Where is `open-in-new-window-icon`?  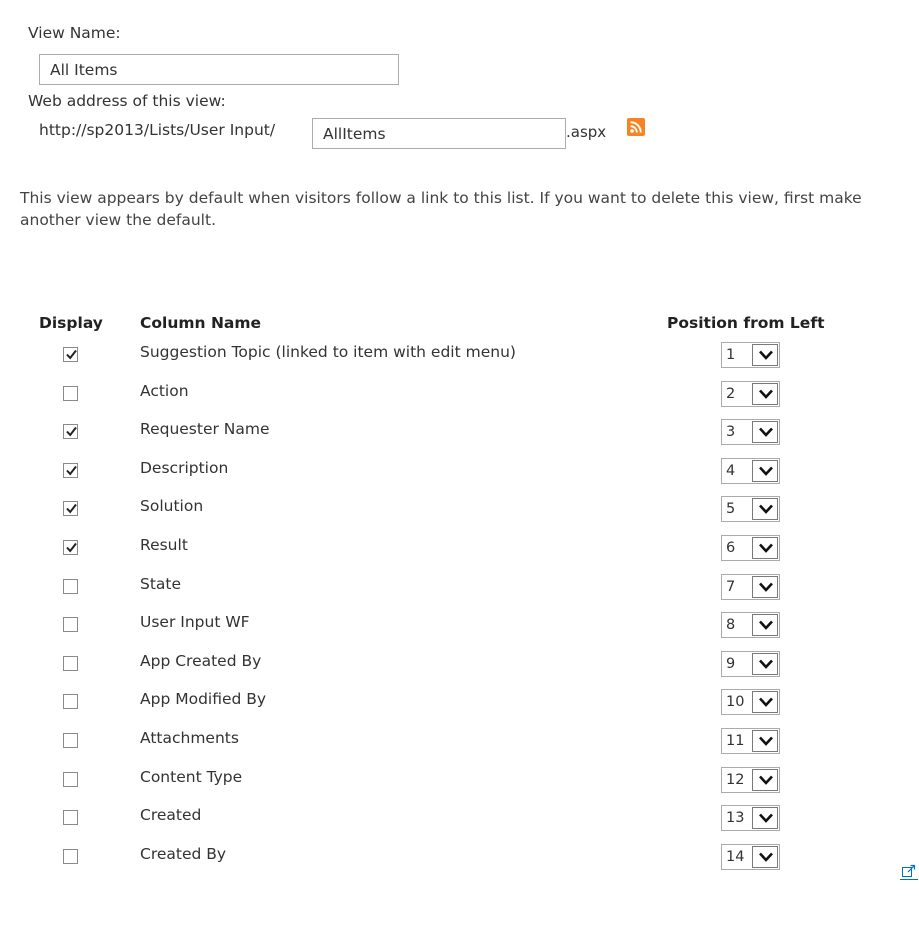 open-in-new-window-icon is located at coordinates (909, 871).